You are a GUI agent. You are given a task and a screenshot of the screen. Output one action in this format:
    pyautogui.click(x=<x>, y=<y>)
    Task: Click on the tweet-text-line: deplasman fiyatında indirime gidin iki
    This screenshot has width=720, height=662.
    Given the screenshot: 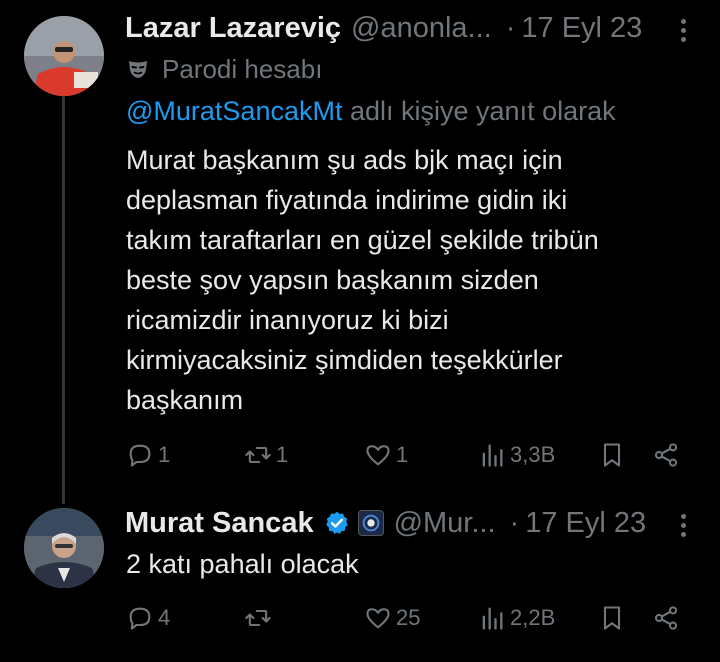 What is the action you would take?
    pyautogui.click(x=347, y=200)
    